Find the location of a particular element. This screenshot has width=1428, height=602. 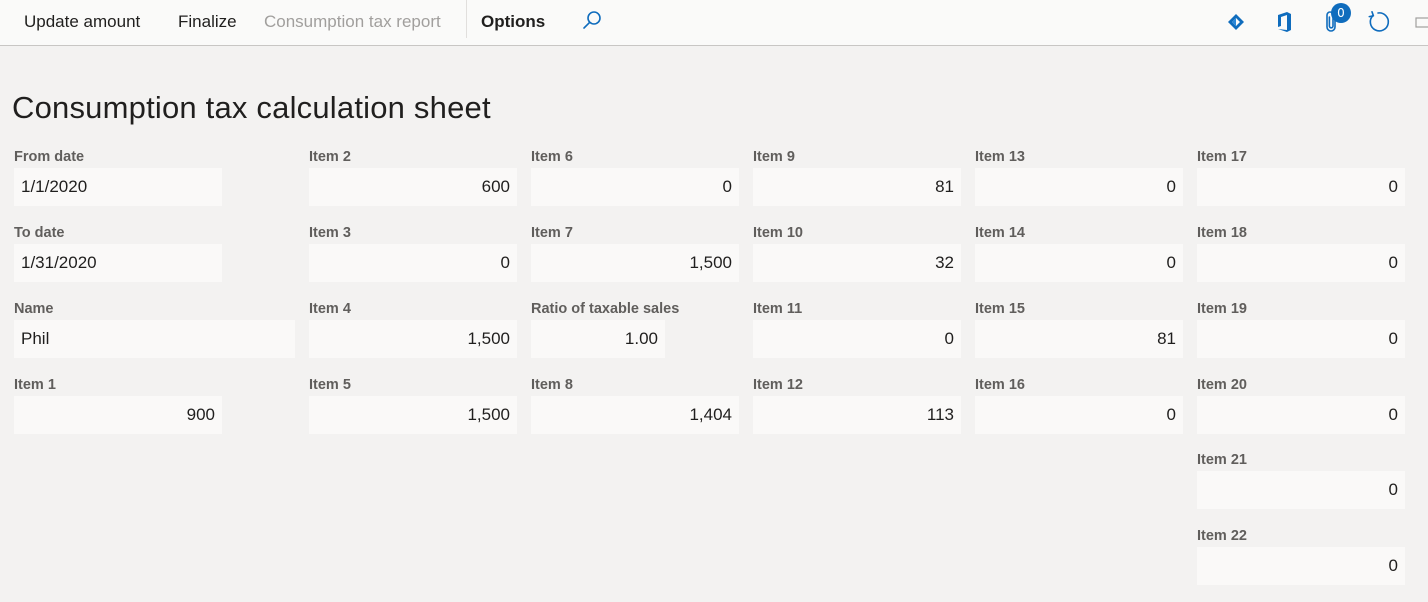

item-10-input: 32 is located at coordinates (857, 263).